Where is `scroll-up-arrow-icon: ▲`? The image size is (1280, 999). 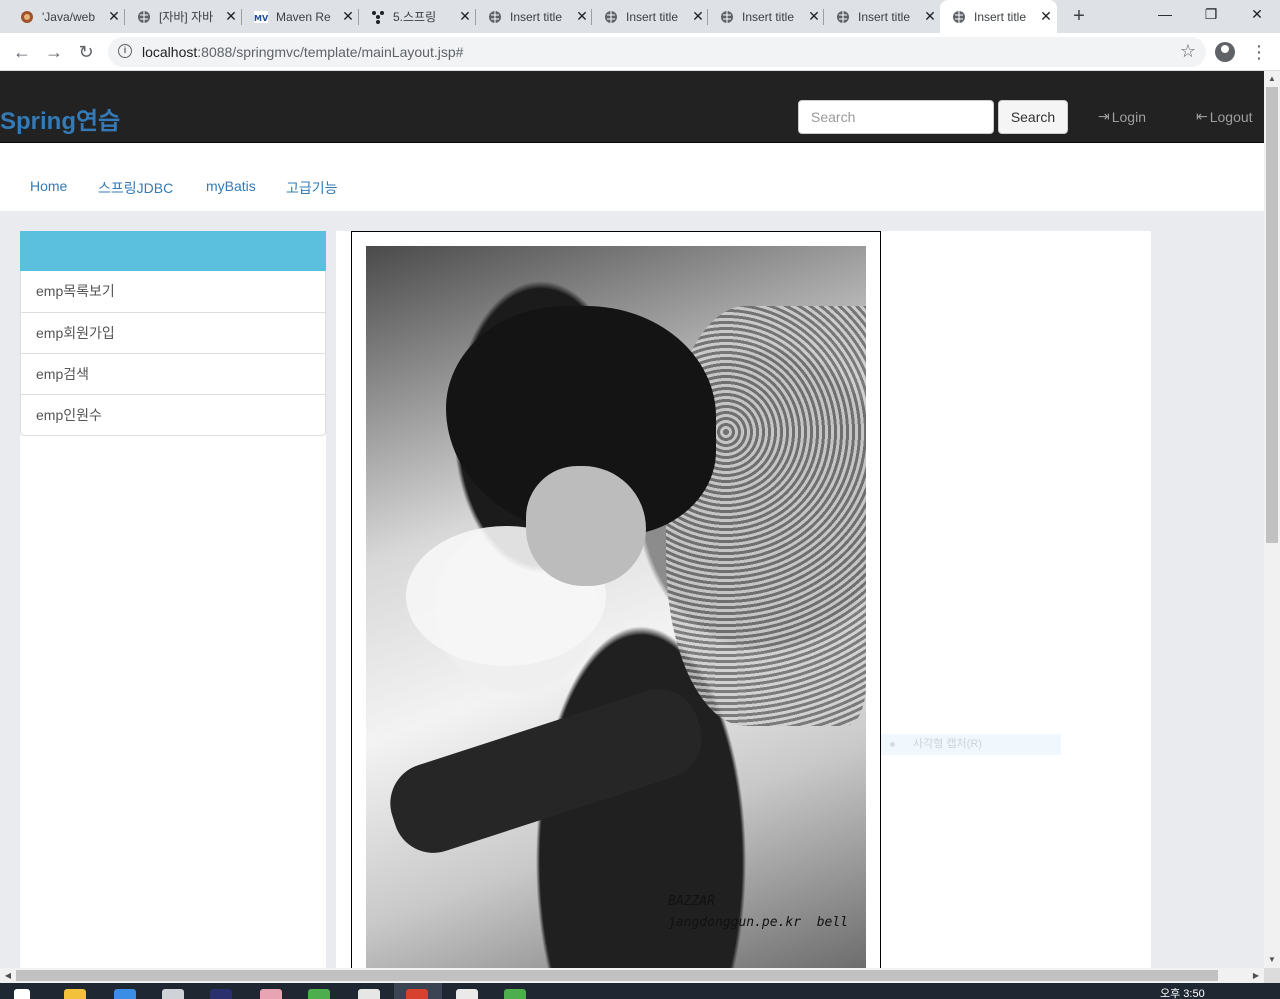
scroll-up-arrow-icon: ▲ is located at coordinates (1272, 79).